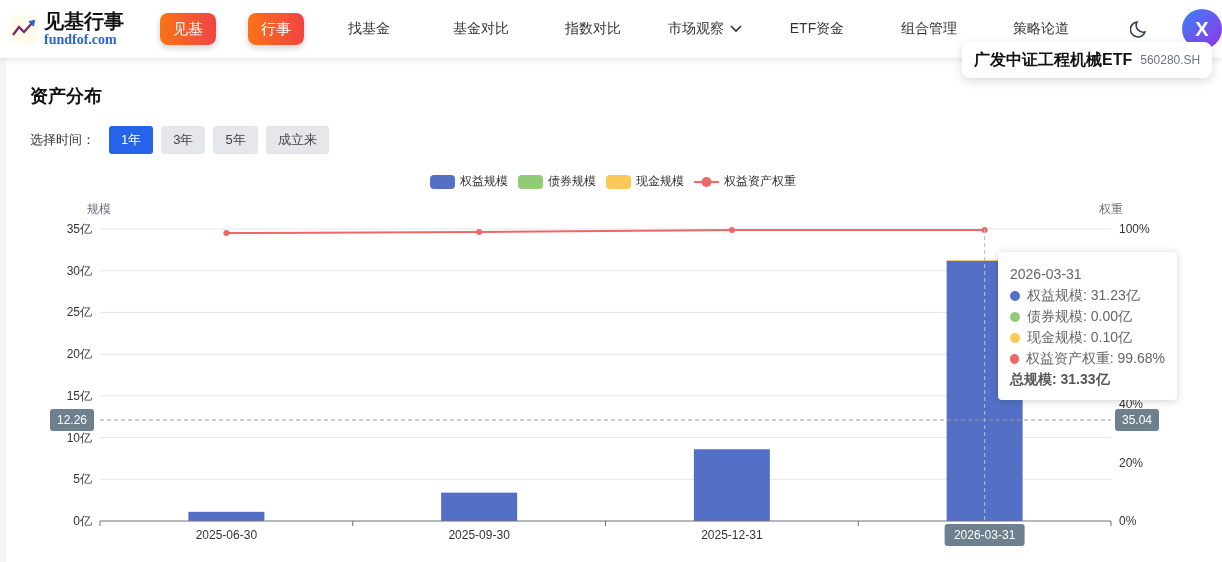 This screenshot has height=562, width=1222. Describe the element at coordinates (1202, 29) in the screenshot. I see `avatar: X` at that location.